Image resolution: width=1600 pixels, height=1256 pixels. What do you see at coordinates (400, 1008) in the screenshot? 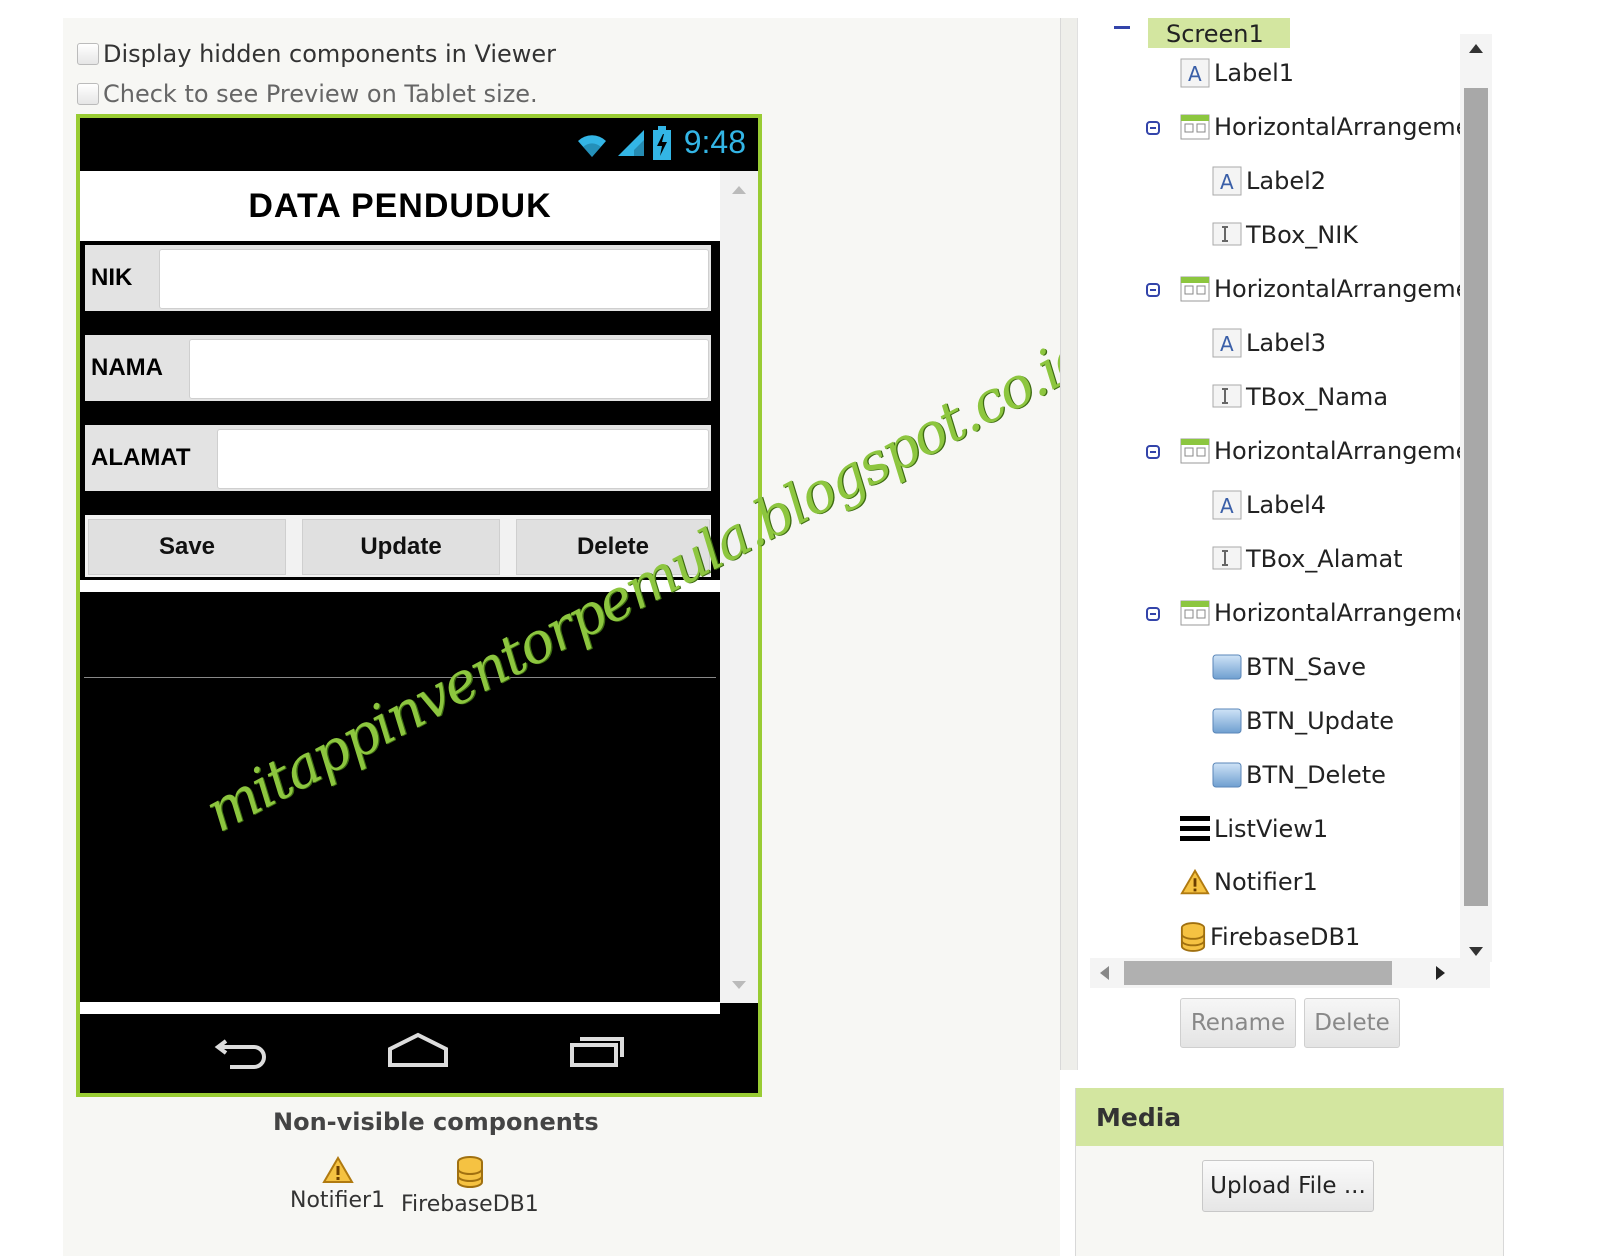
I see `bottom-gap` at bounding box center [400, 1008].